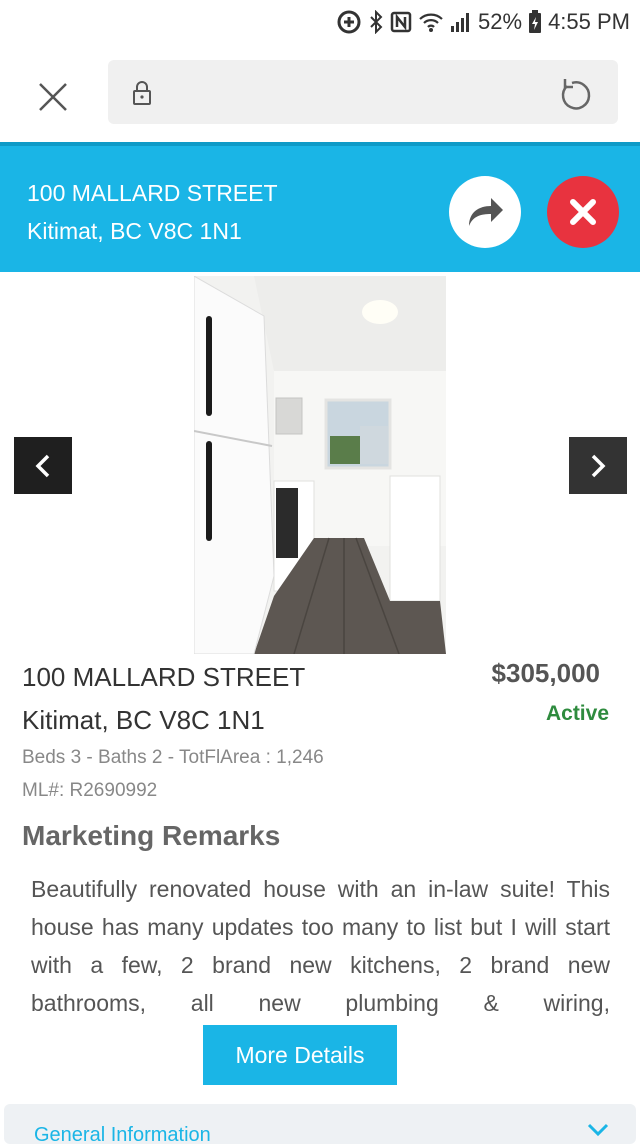 The height and width of the screenshot is (1144, 640). I want to click on chevron-down-icon, so click(598, 1130).